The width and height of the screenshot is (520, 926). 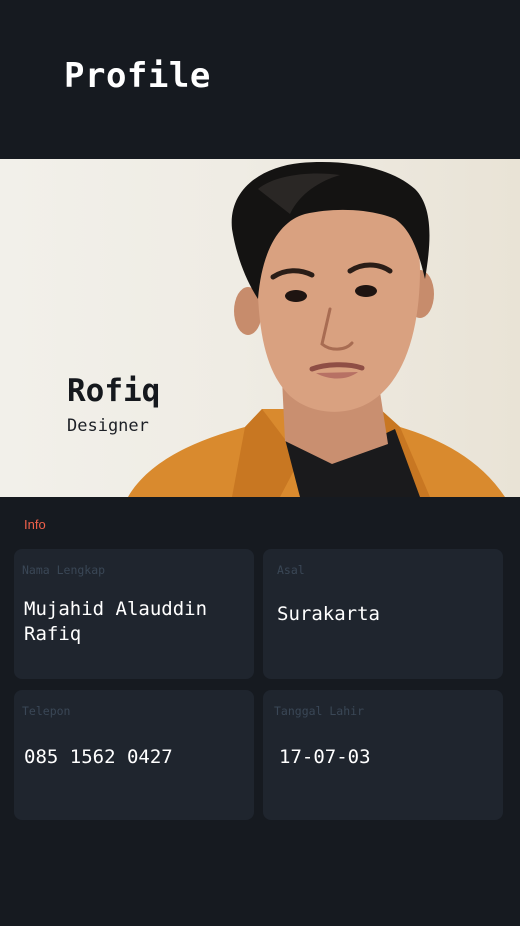 What do you see at coordinates (116, 621) in the screenshot?
I see `card-value: Mujahid Alauddin Rafiq` at bounding box center [116, 621].